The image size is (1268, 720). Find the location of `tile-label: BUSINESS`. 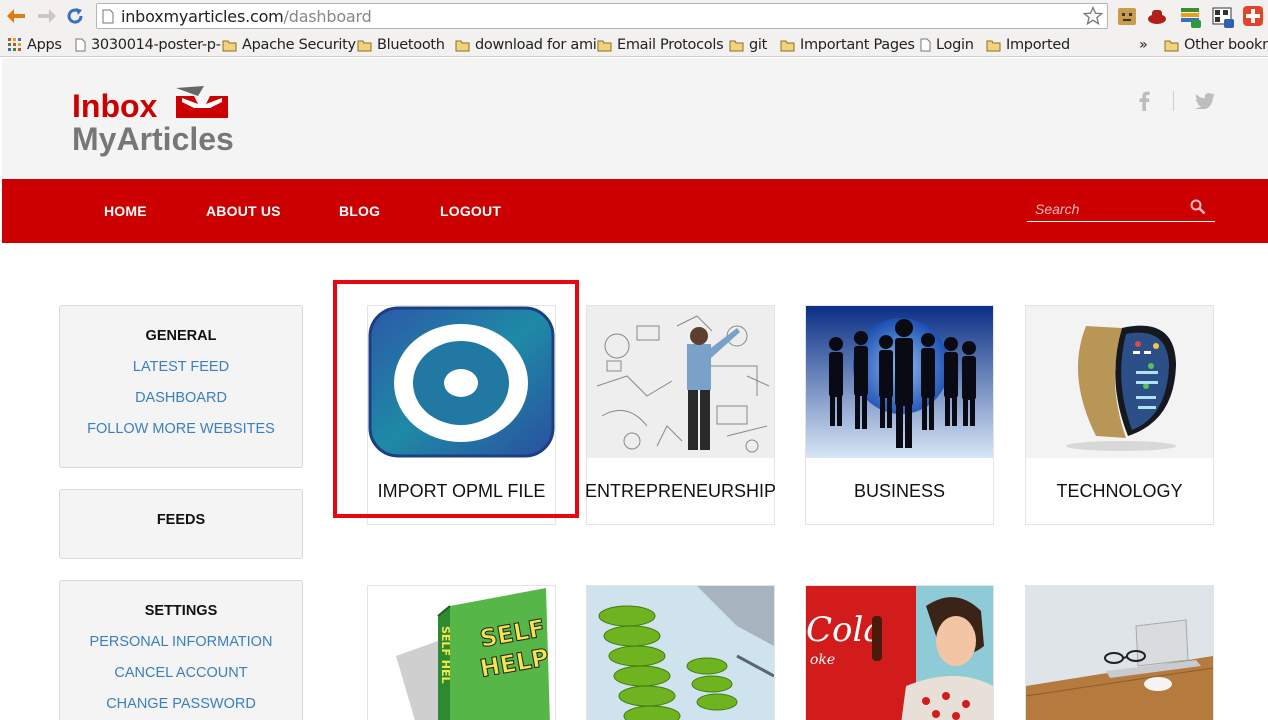

tile-label: BUSINESS is located at coordinates (899, 491).